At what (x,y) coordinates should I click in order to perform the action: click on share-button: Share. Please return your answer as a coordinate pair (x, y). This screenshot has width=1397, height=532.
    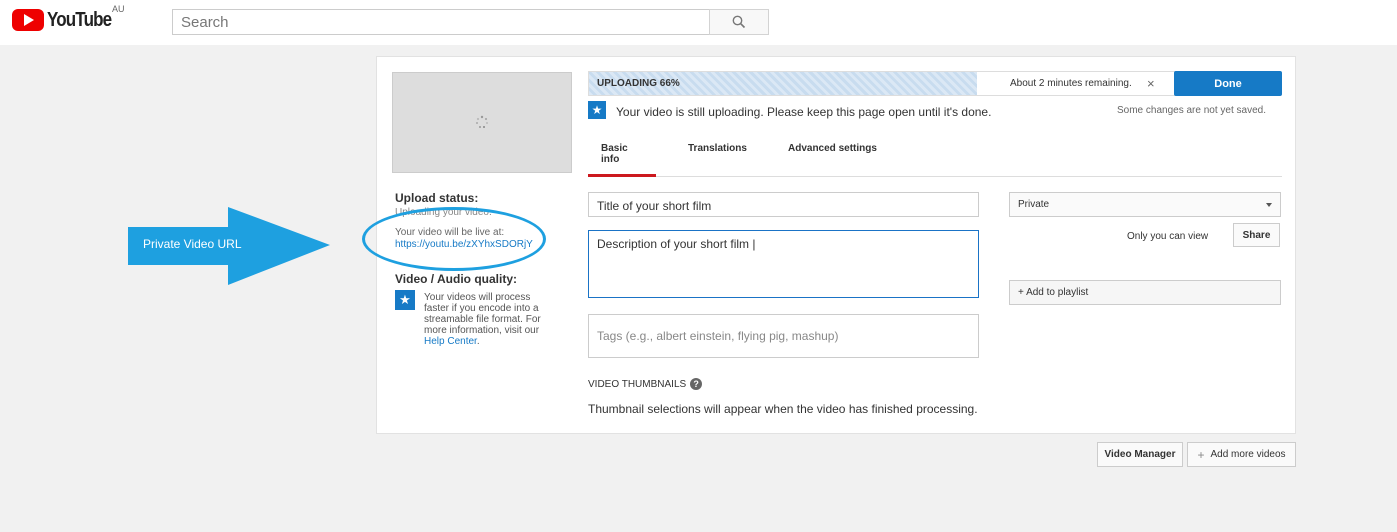
    Looking at the image, I should click on (1256, 235).